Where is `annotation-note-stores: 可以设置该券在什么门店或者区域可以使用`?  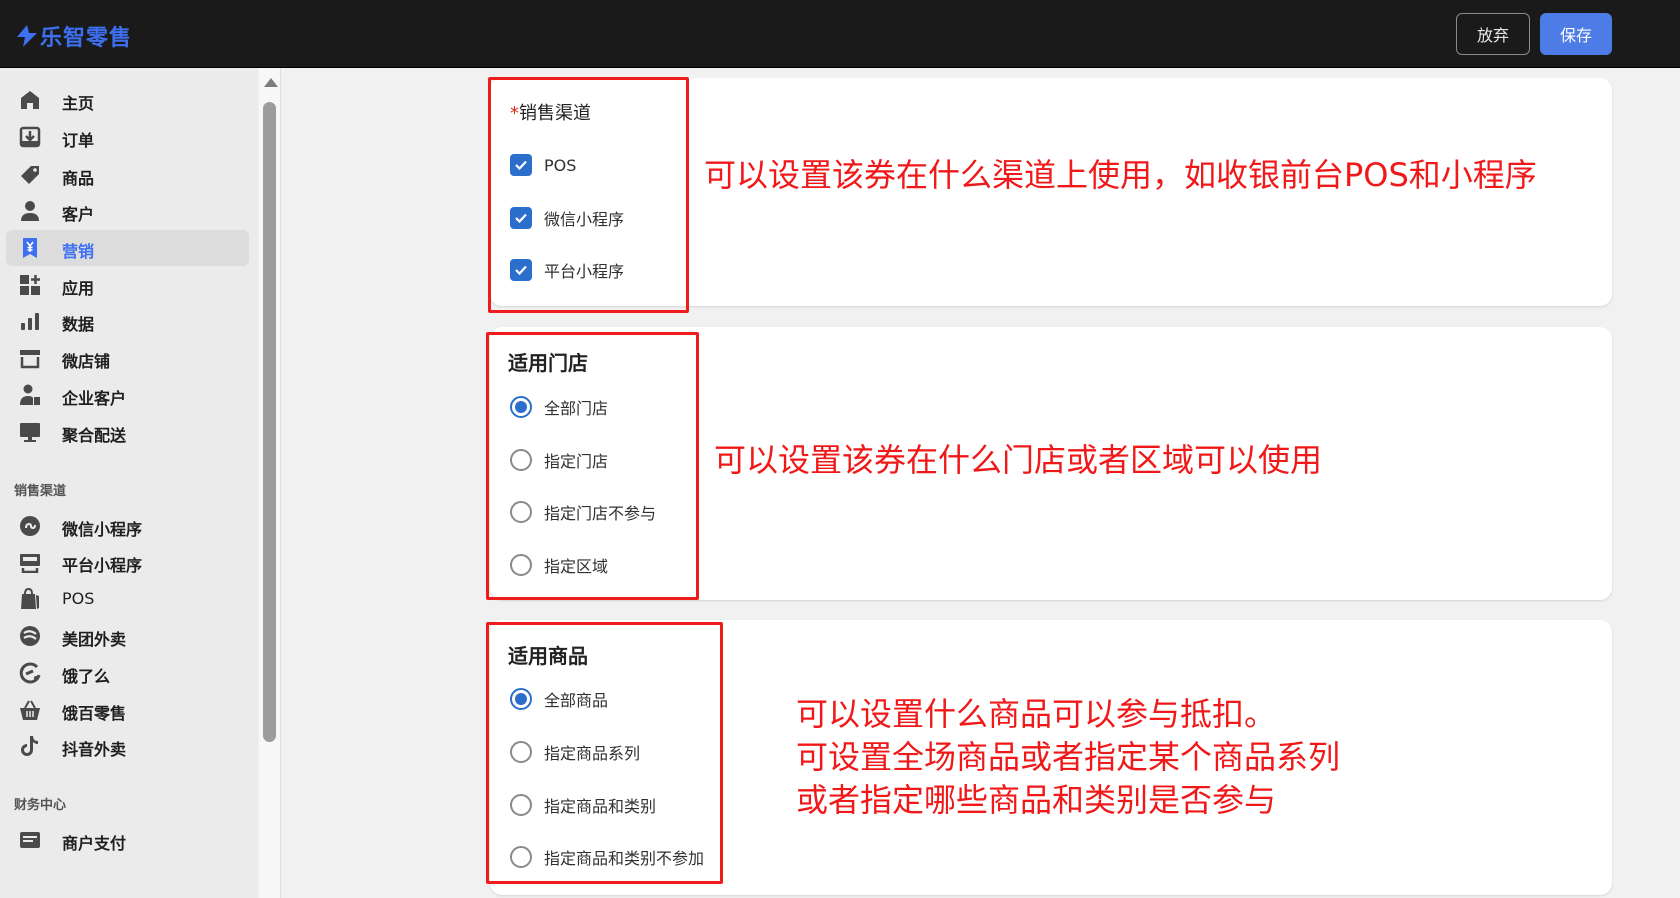 annotation-note-stores: 可以设置该券在什么门店或者区域可以使用 is located at coordinates (1018, 460).